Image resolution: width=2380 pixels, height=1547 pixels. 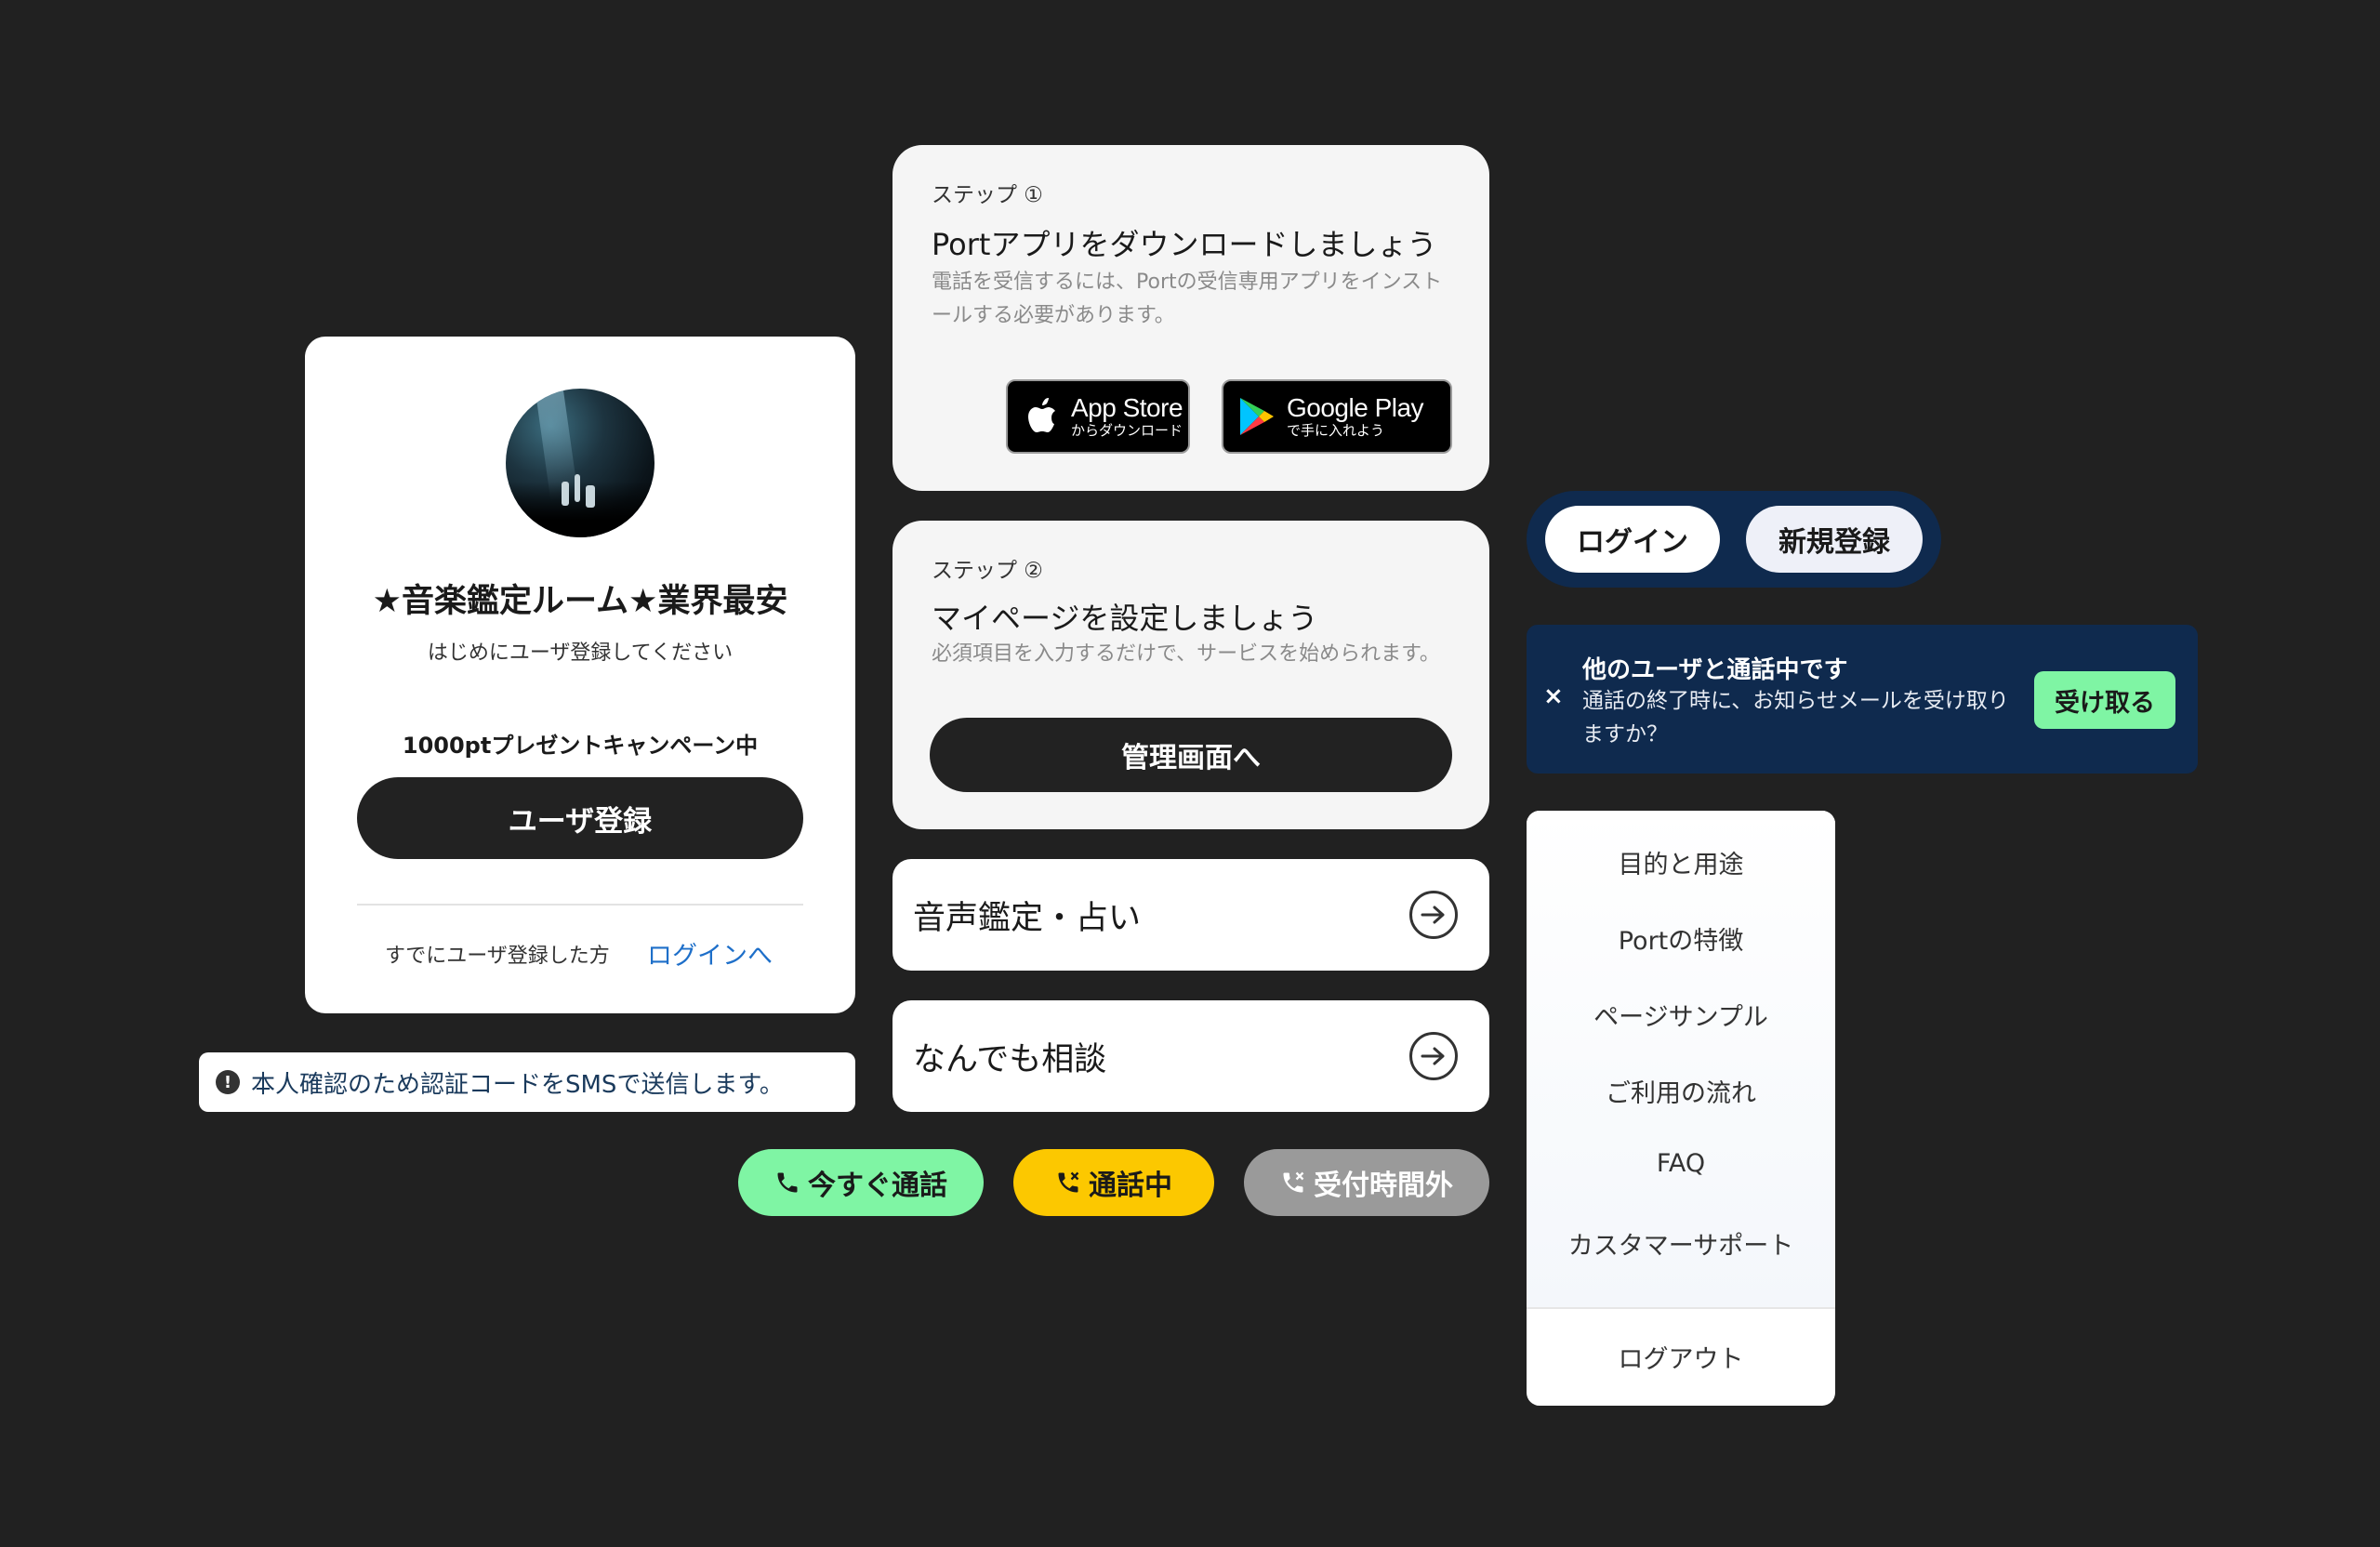 What do you see at coordinates (1553, 696) in the screenshot?
I see `close-icon: ×` at bounding box center [1553, 696].